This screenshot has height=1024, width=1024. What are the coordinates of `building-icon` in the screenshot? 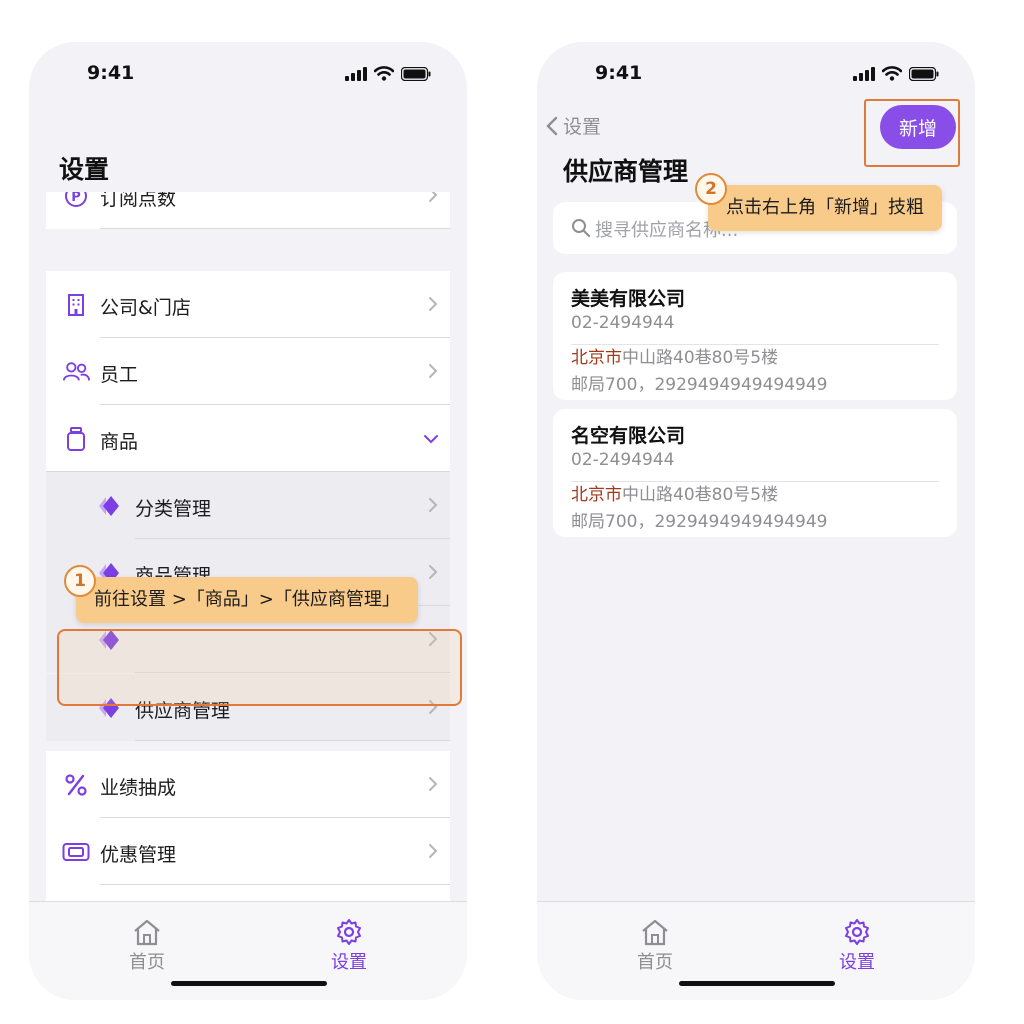 It's located at (76, 305).